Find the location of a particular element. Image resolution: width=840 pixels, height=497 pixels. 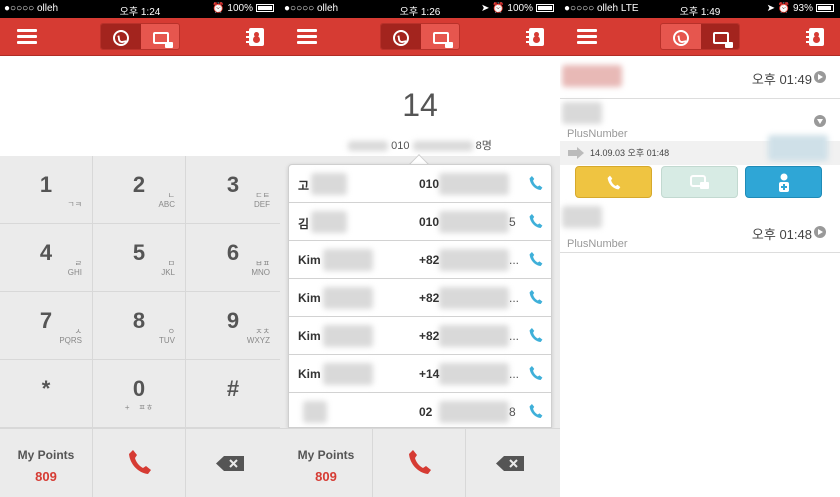

dialed-number: 14 is located at coordinates (420, 105).